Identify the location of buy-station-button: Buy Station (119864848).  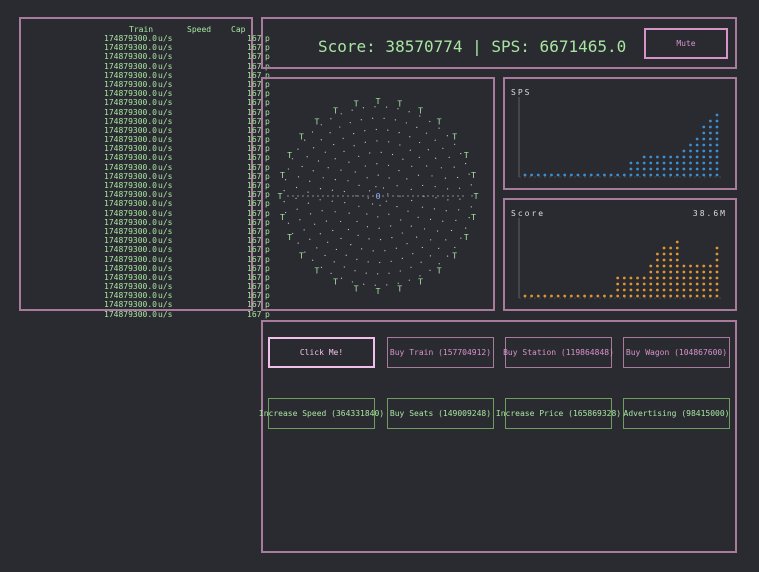
(558, 352).